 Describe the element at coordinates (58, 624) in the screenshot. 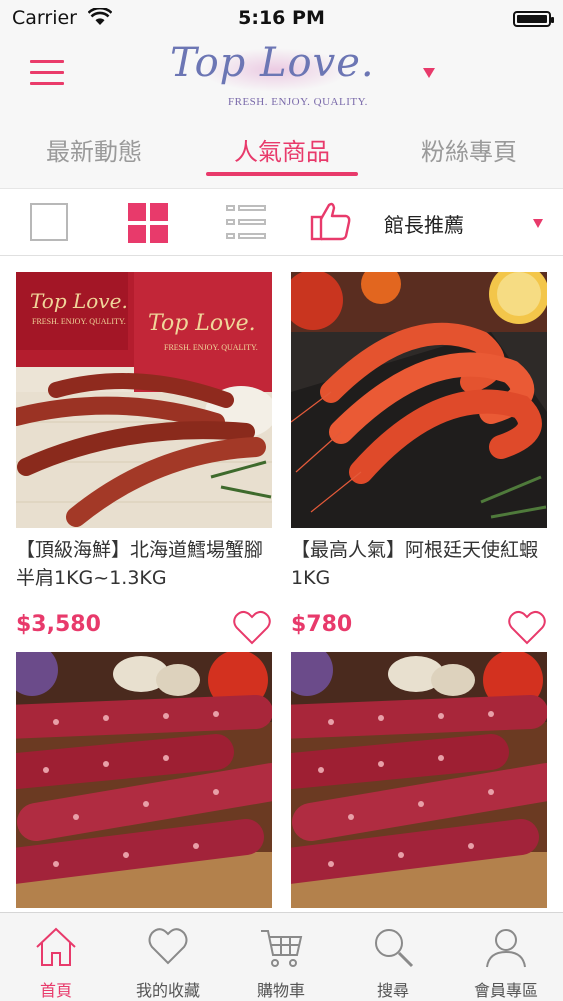

I see `product-price: $3,580` at that location.